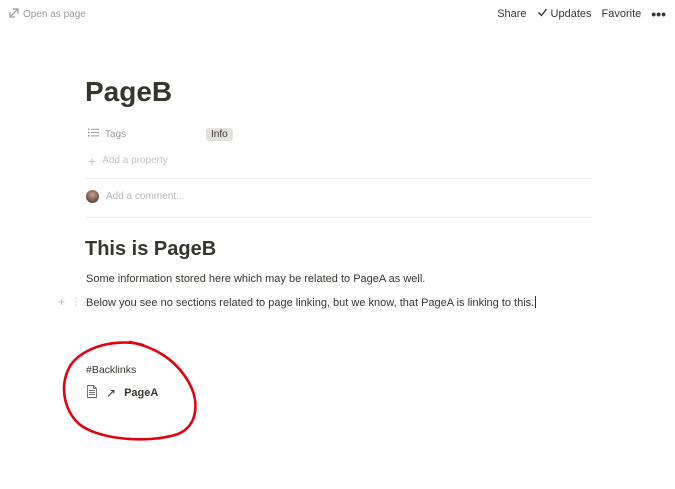 The height and width of the screenshot is (489, 675). I want to click on list-icon, so click(93, 134).